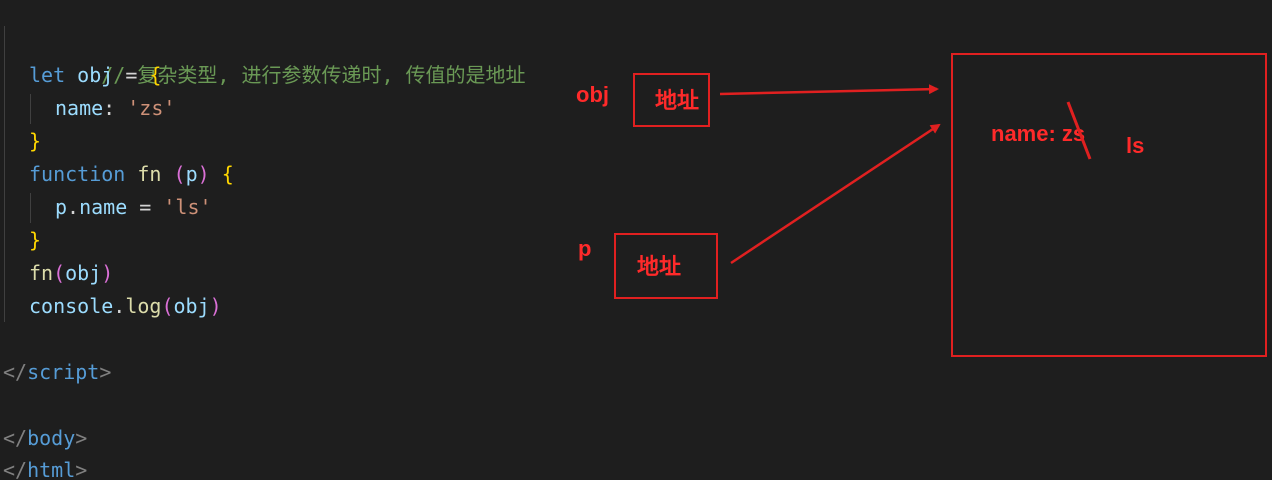 Image resolution: width=1272 pixels, height=480 pixels. Describe the element at coordinates (829, 90) in the screenshot. I see `arrow-obj-to-heap` at that location.